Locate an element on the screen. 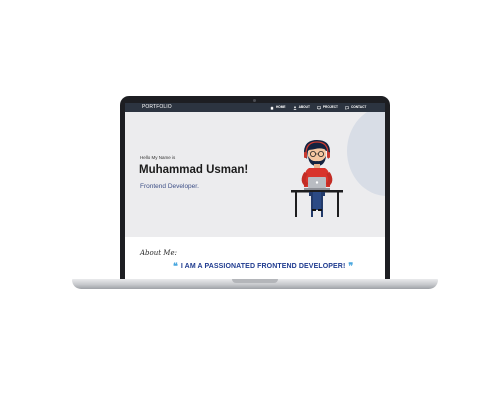  tagline-text: I AM A PASSIONATED FRONTEND DEVELOPER! is located at coordinates (263, 266).